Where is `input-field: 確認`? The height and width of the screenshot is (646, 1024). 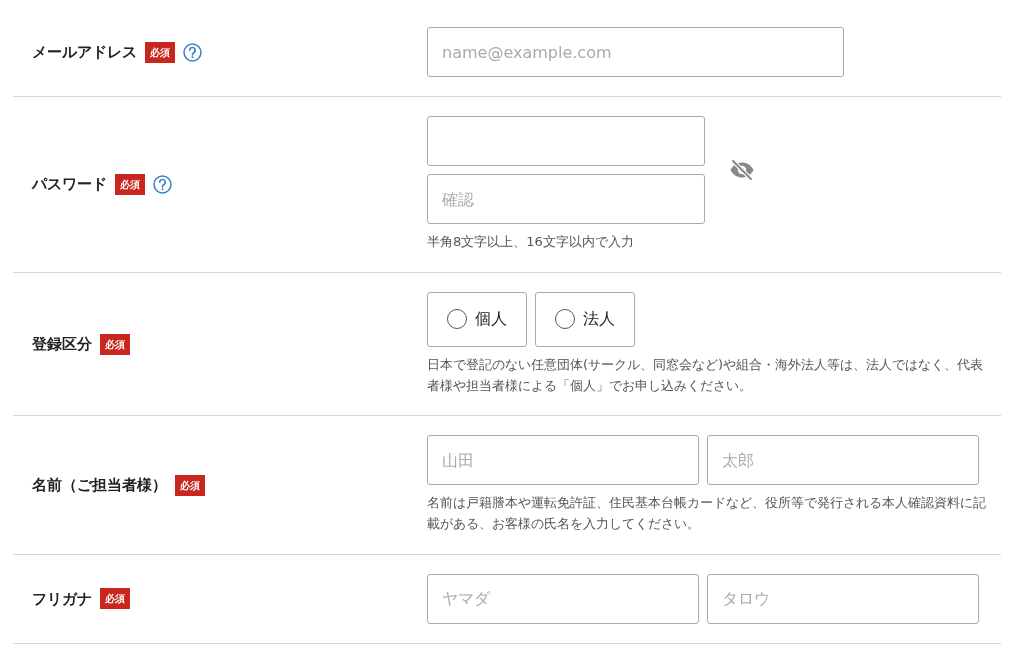 input-field: 確認 is located at coordinates (566, 199).